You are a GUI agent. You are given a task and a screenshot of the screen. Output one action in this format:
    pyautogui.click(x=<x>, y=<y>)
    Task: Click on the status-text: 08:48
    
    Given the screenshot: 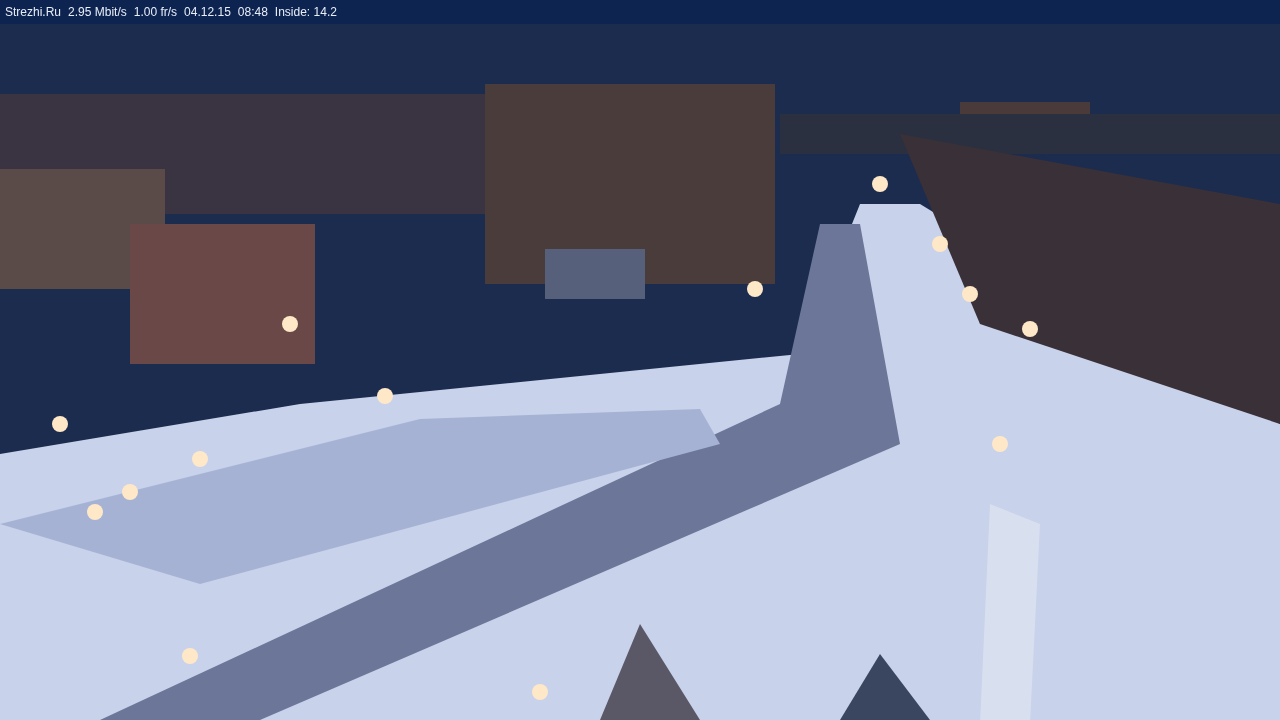 What is the action you would take?
    pyautogui.click(x=252, y=12)
    